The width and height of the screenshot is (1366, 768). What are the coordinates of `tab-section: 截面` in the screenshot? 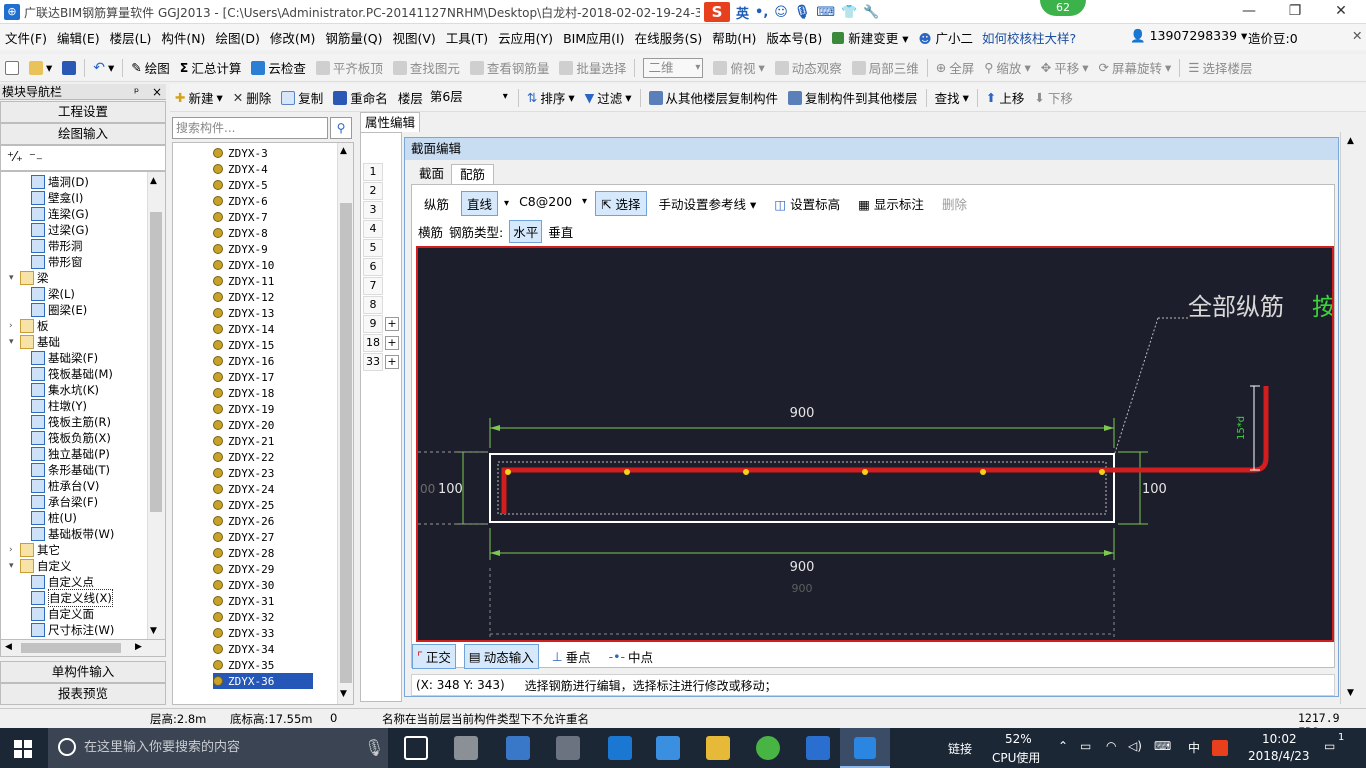 It's located at (431, 174).